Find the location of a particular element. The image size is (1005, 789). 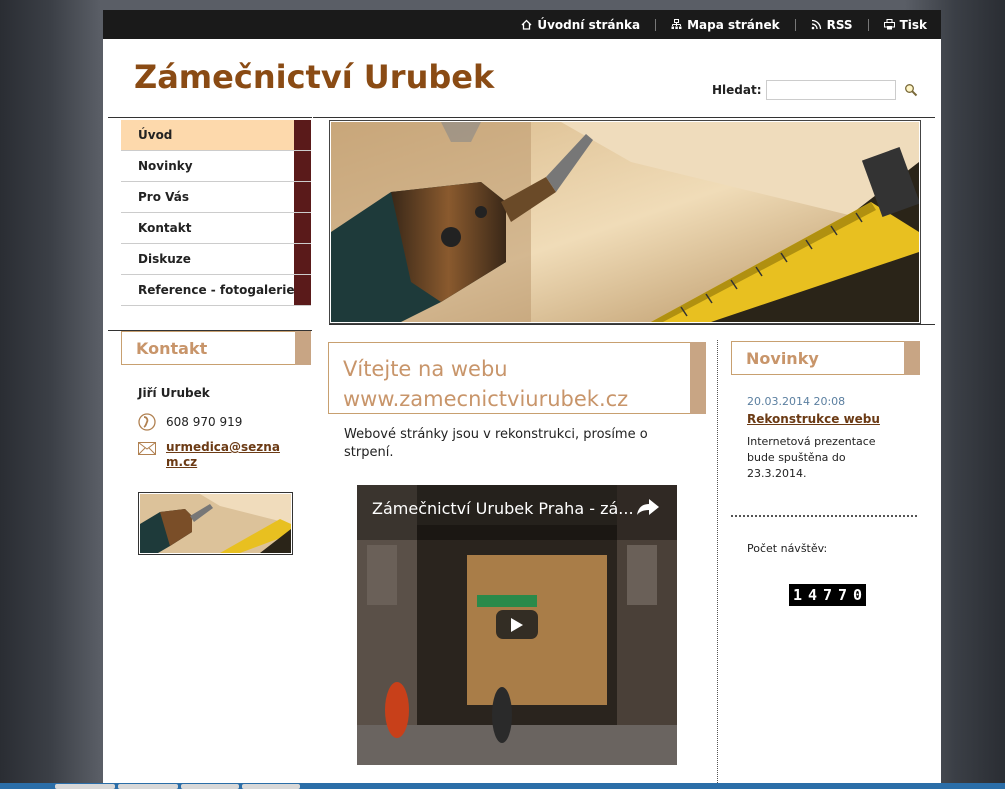

envelope-icon is located at coordinates (147, 448).